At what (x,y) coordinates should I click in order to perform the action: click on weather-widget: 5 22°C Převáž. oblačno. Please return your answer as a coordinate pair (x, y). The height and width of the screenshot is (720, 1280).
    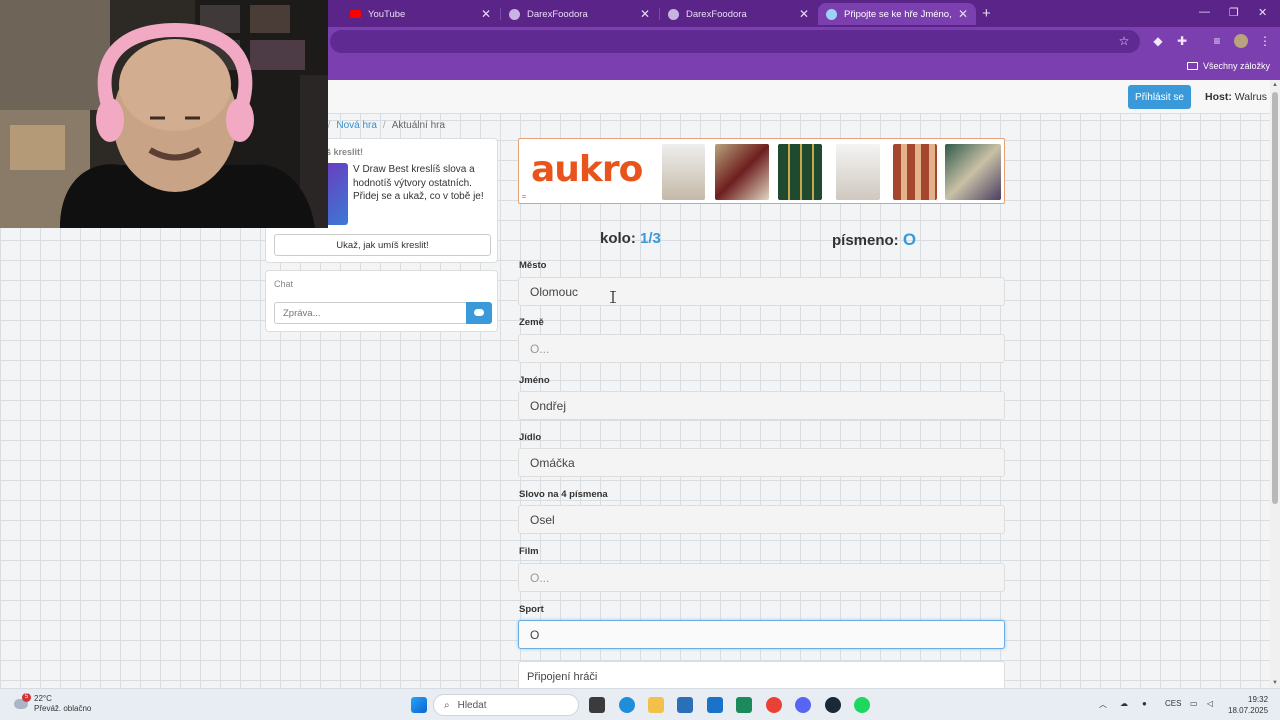
    Looking at the image, I should click on (52, 703).